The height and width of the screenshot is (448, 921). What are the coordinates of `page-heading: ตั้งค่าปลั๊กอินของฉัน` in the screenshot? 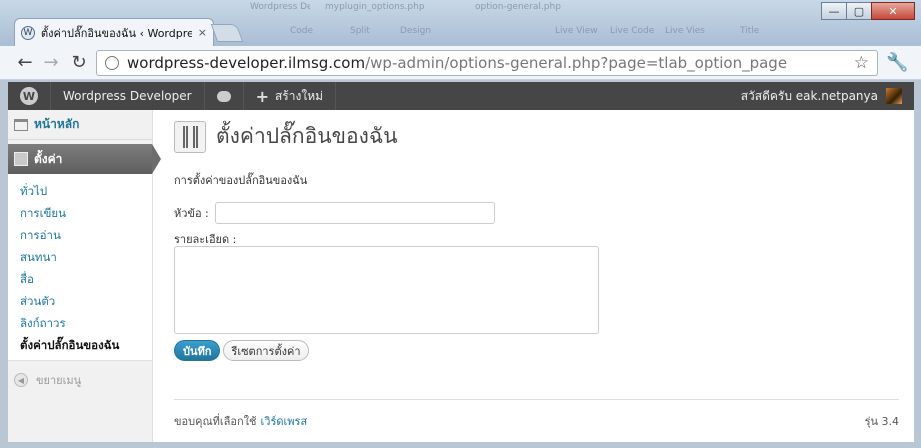 It's located at (536, 136).